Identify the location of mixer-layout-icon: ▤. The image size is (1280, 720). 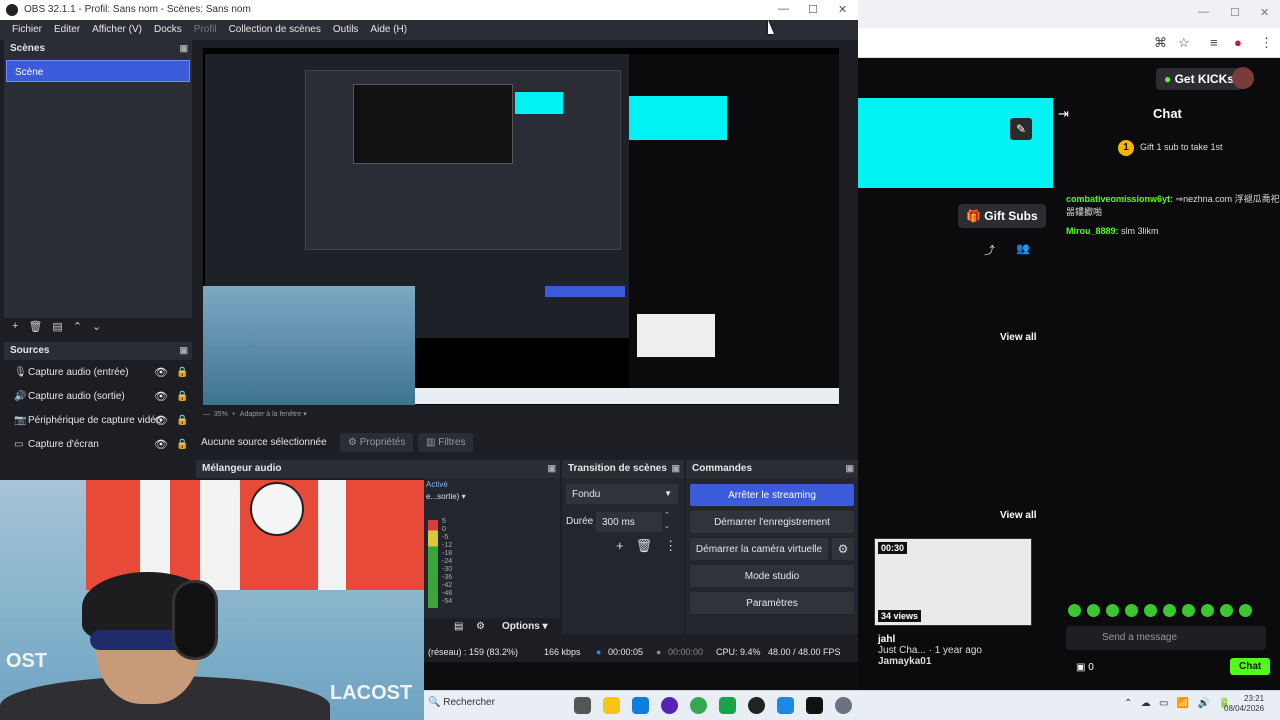
(458, 626).